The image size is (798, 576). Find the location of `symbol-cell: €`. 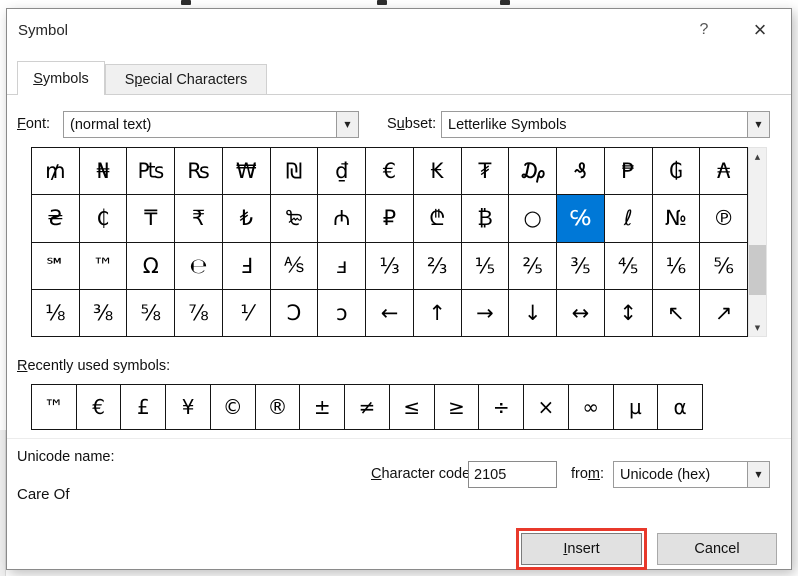

symbol-cell: € is located at coordinates (390, 172).